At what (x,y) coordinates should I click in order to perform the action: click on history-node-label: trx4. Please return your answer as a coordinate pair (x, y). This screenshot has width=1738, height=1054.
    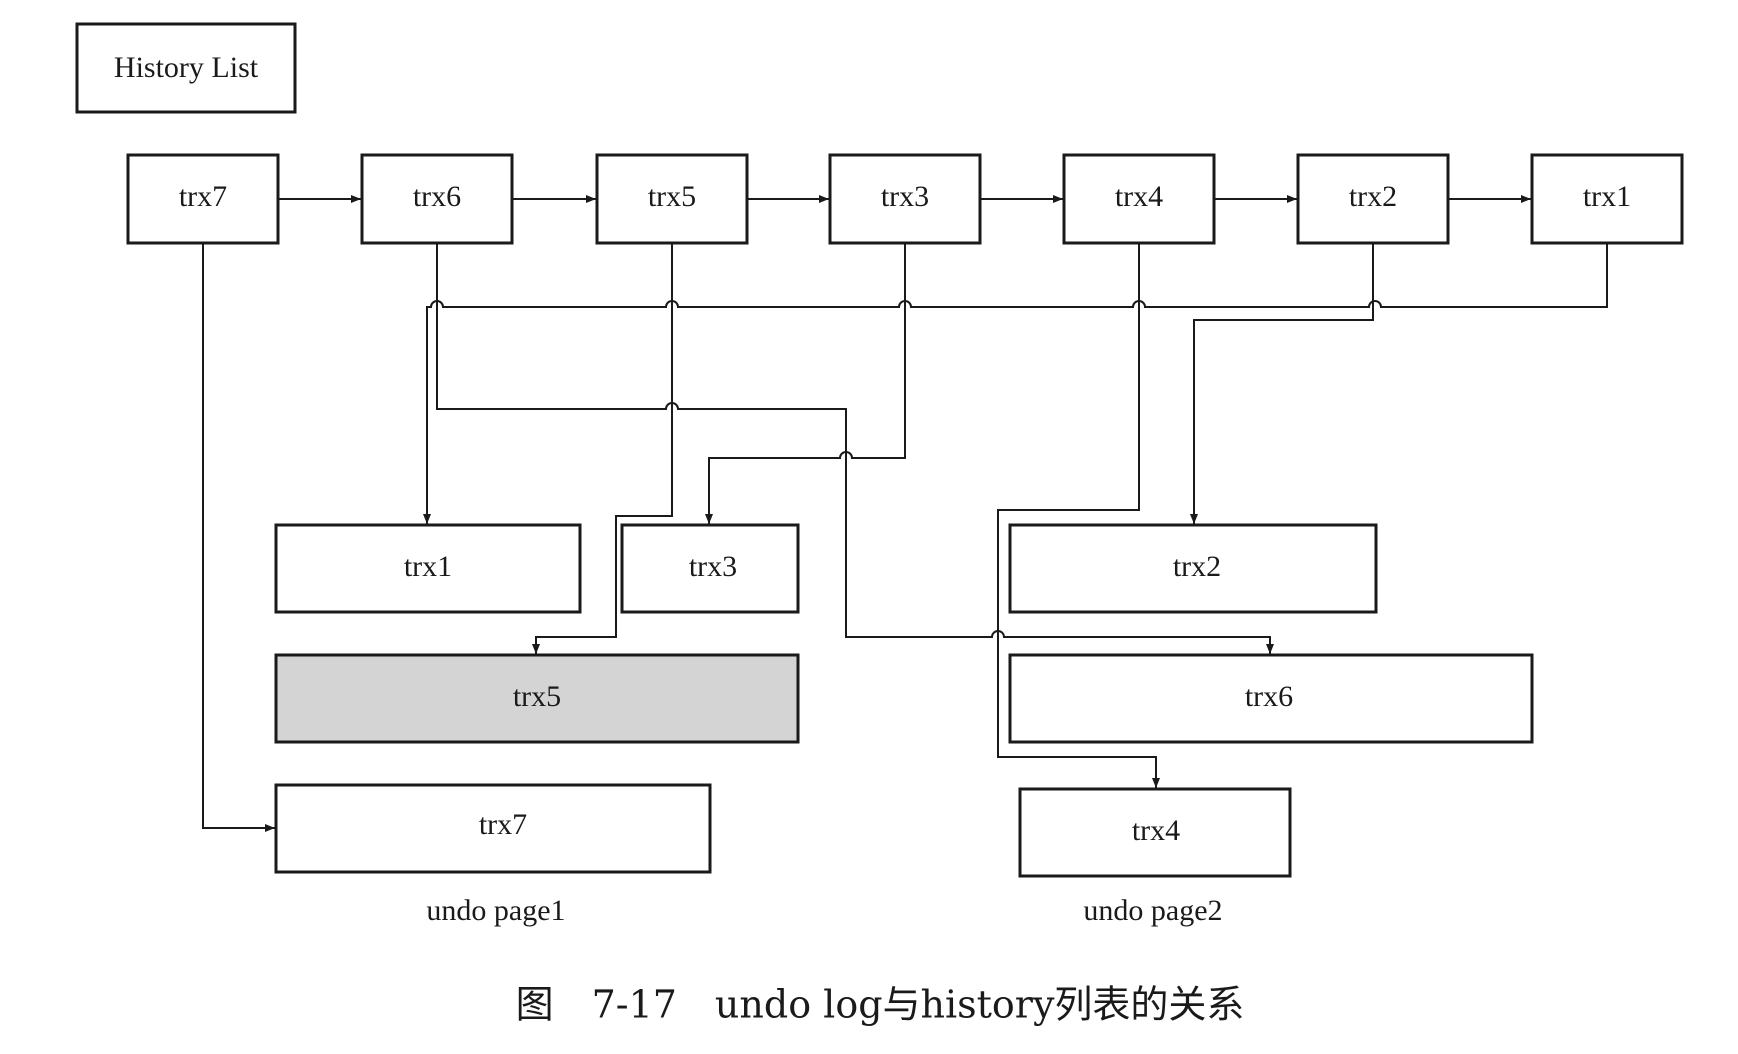
    Looking at the image, I should click on (1139, 196).